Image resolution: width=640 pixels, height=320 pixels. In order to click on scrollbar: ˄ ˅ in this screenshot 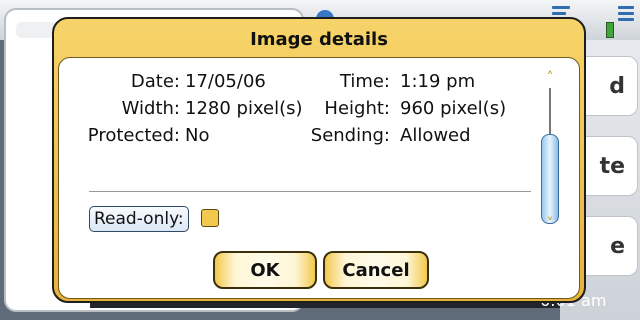, I will do `click(550, 151)`.